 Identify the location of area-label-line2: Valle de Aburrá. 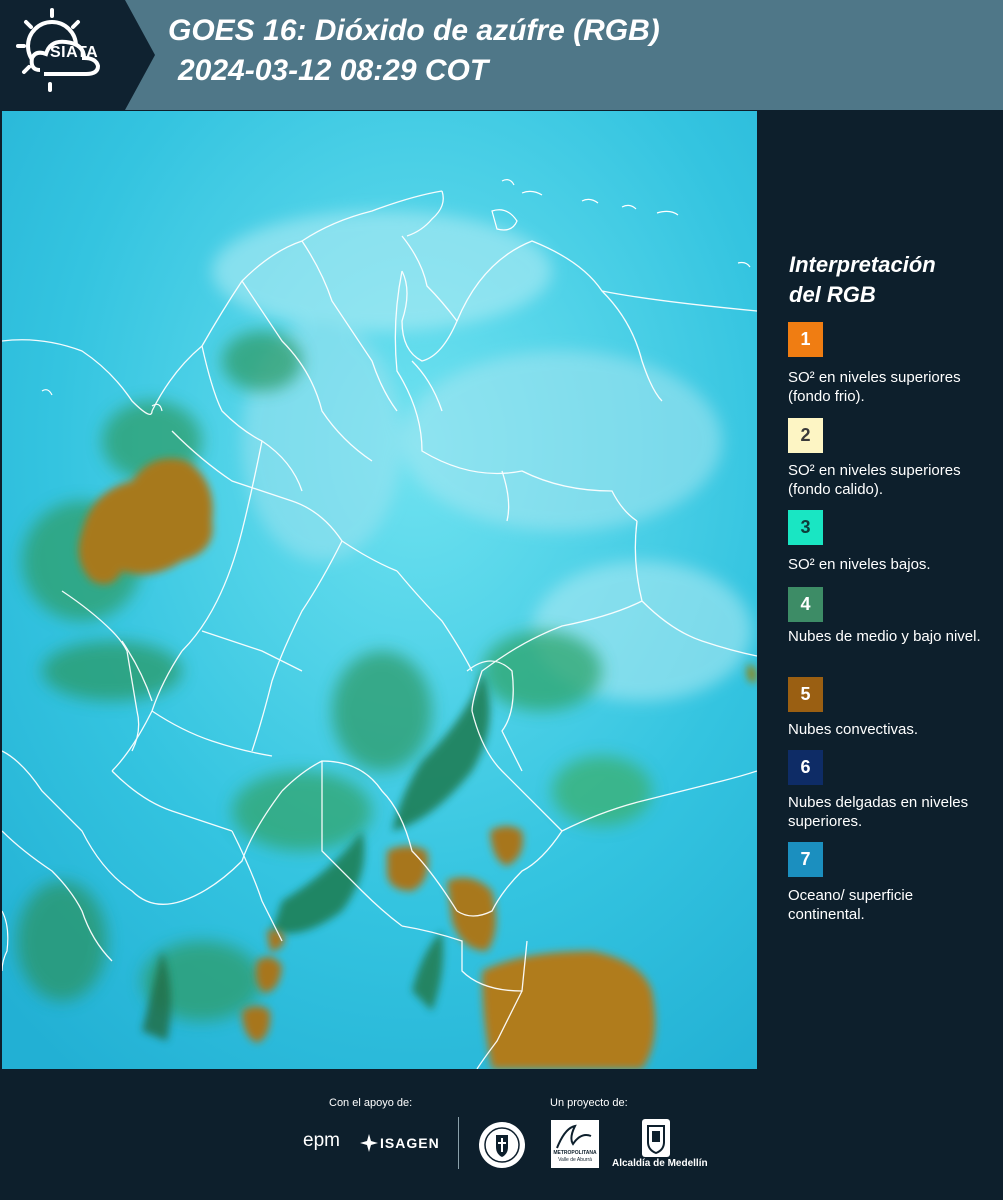
(575, 1160).